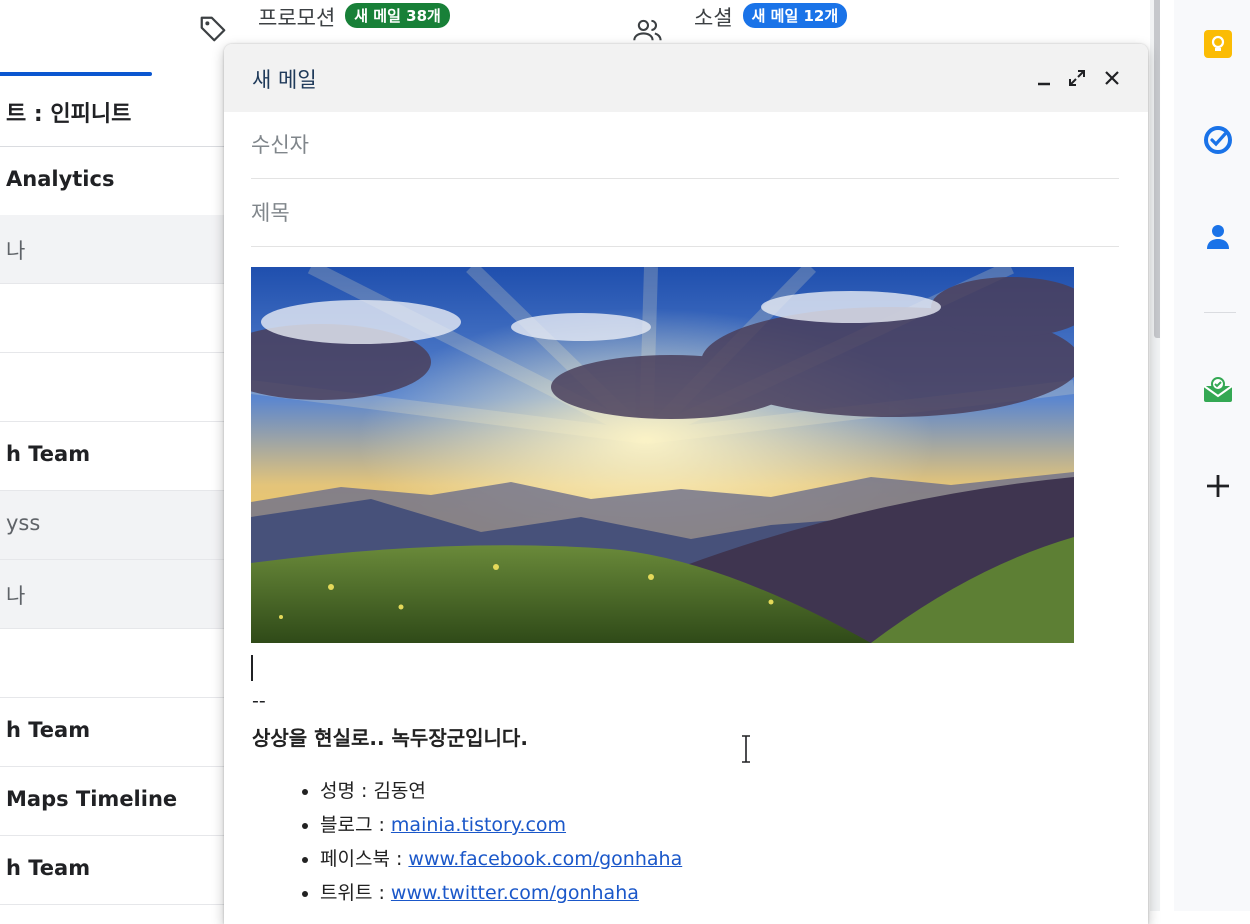  Describe the element at coordinates (397, 15) in the screenshot. I see `promotions-badge: 새 메일 38개` at that location.